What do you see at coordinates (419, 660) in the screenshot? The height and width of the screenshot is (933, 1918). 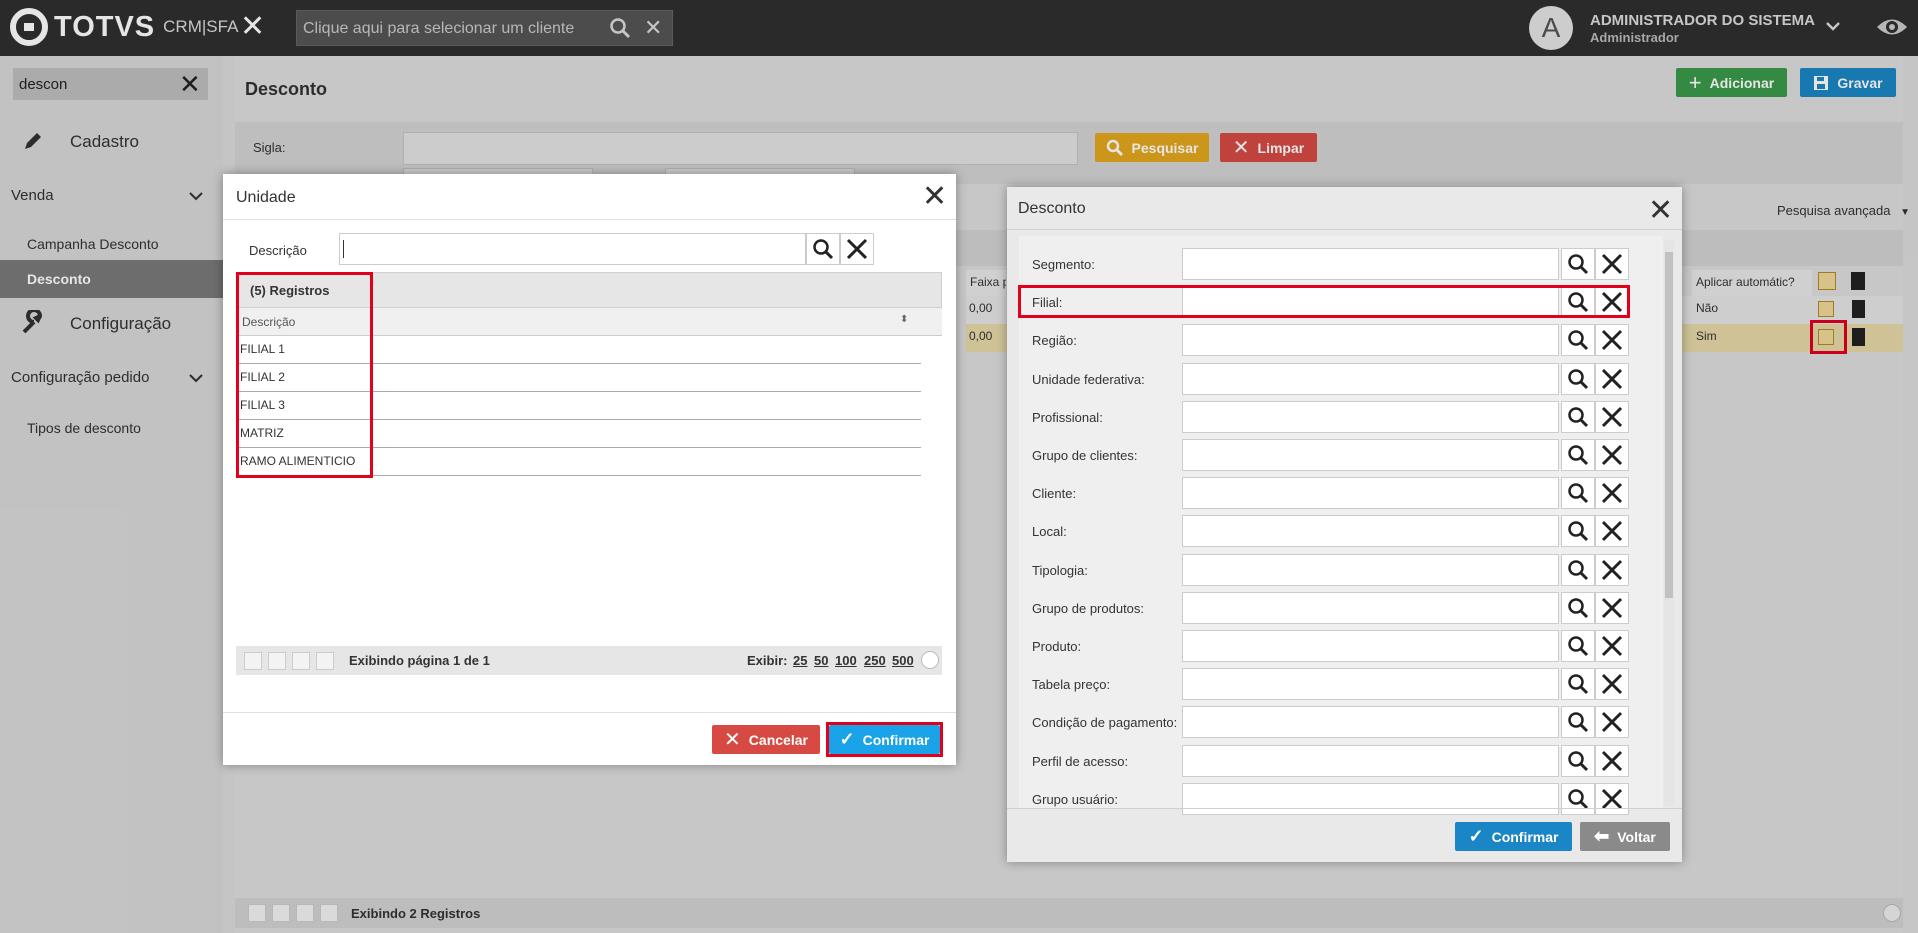 I see `page-info: Exibindo página 1 de 1` at bounding box center [419, 660].